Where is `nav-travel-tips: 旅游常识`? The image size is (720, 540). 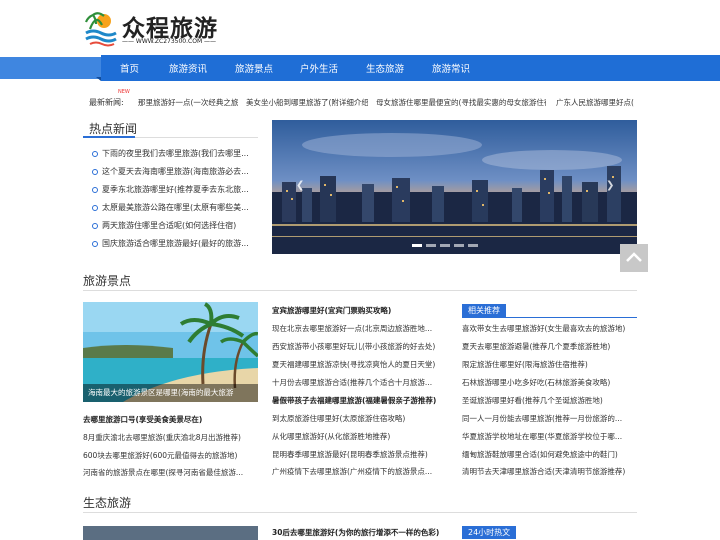 nav-travel-tips: 旅游常识 is located at coordinates (451, 68).